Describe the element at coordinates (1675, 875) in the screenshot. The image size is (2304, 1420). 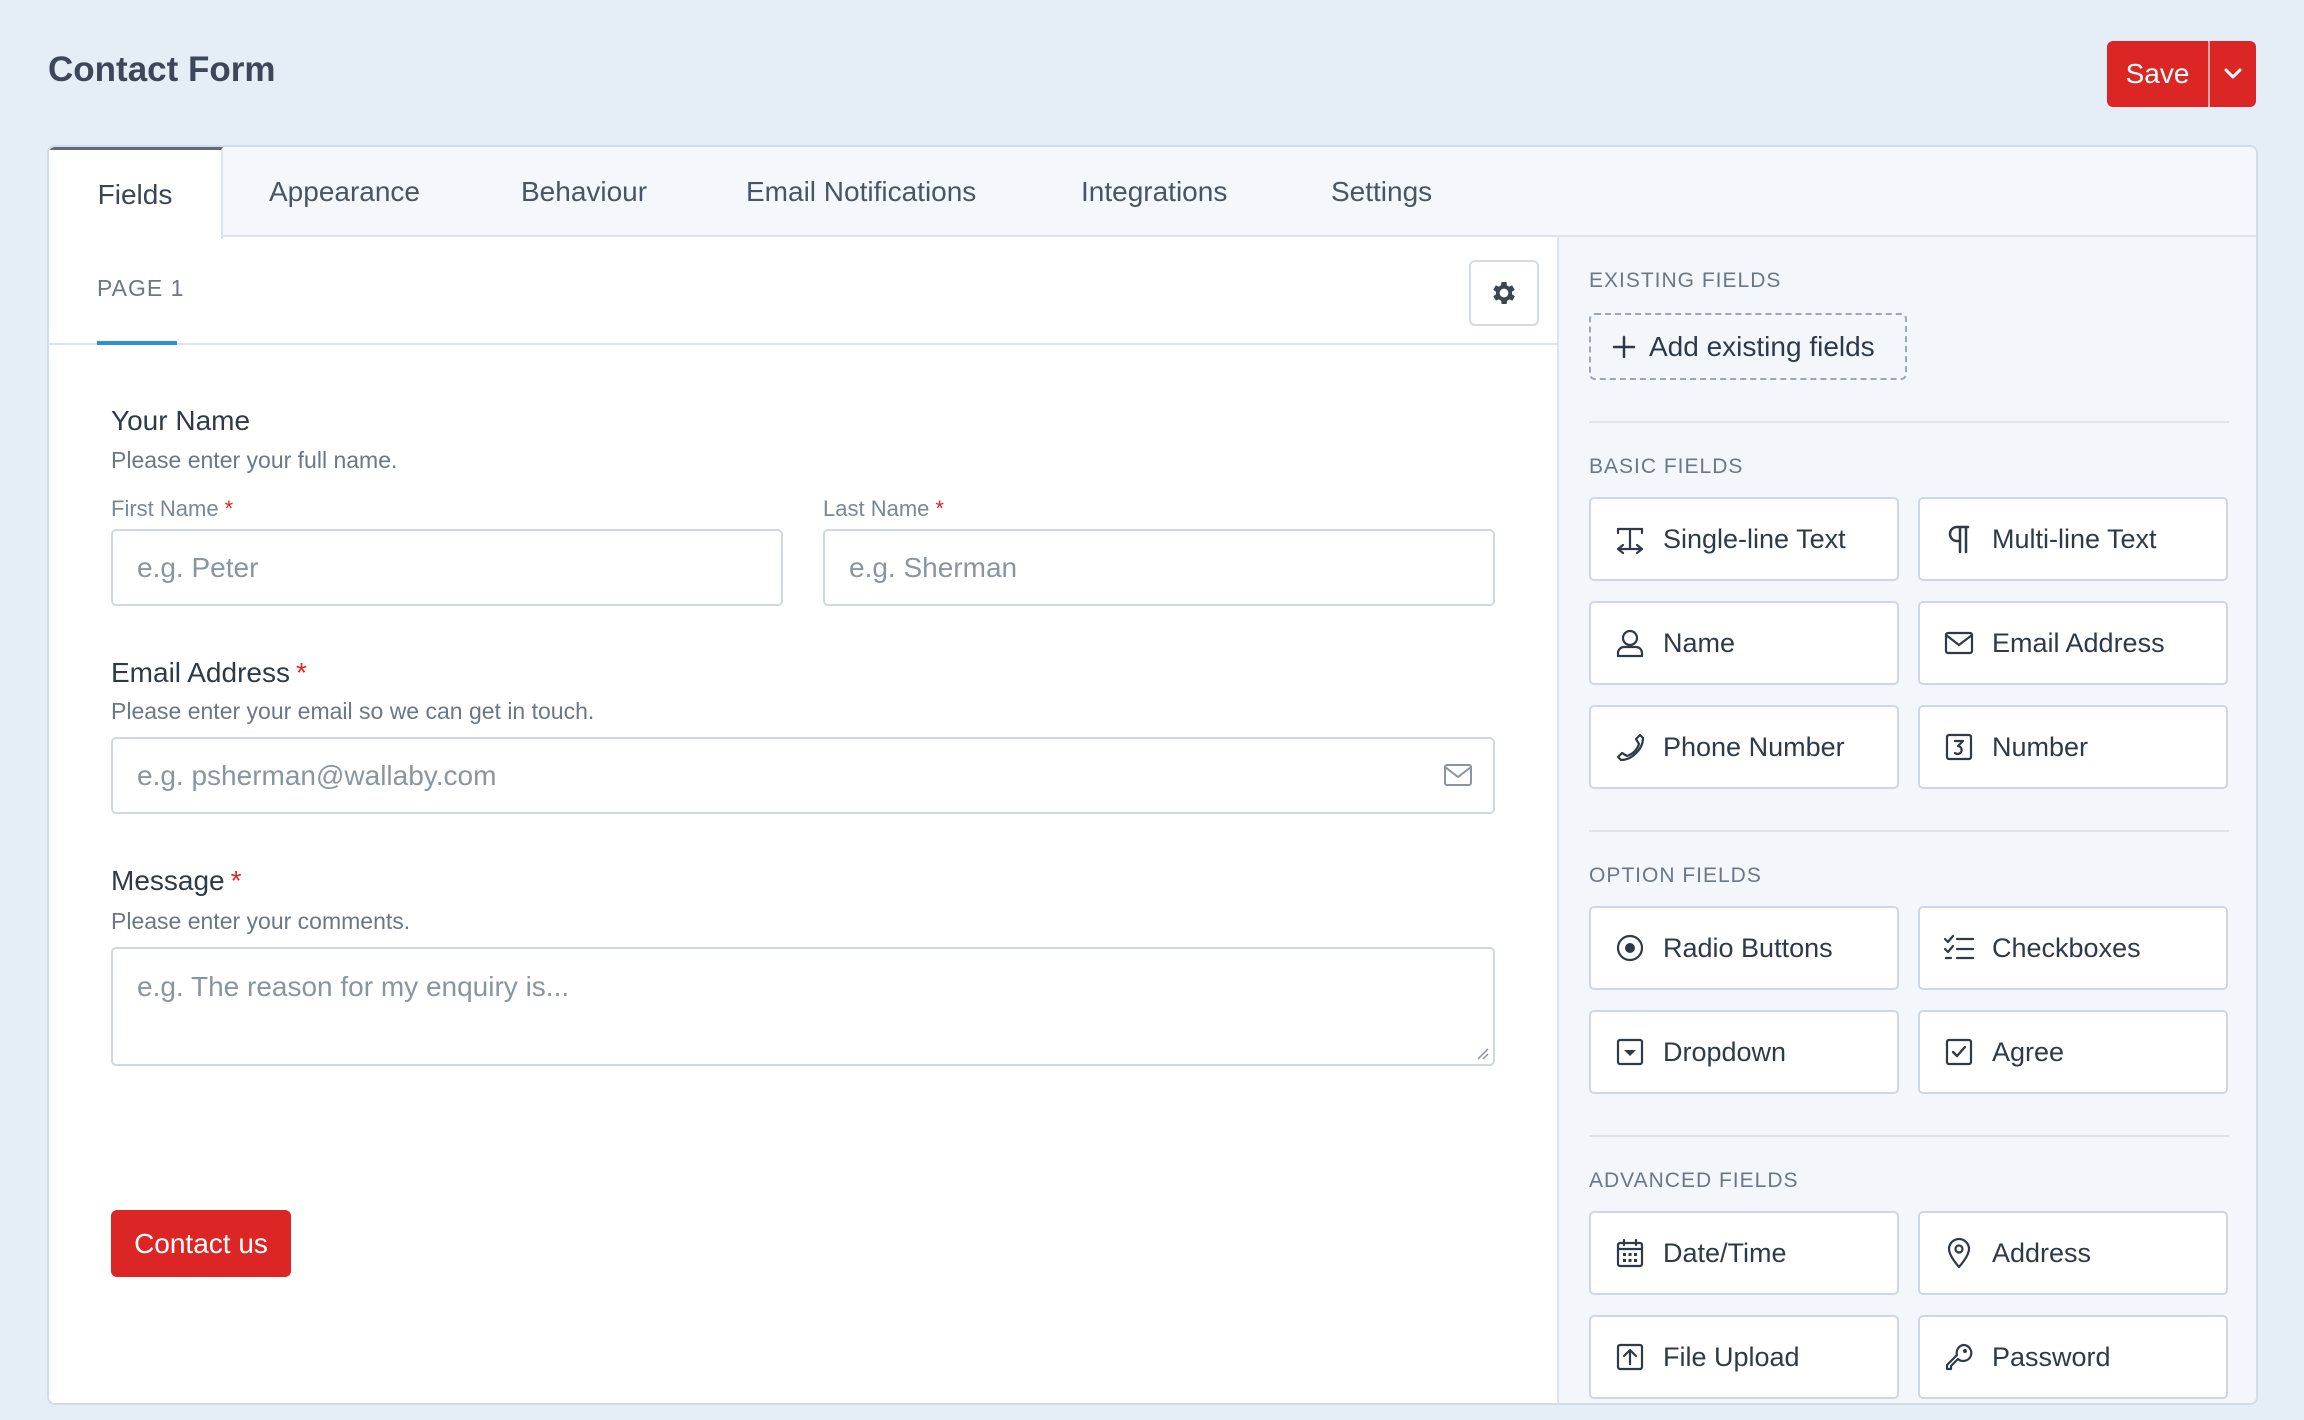
I see `option-fields-label: OPTION FIELDS` at that location.